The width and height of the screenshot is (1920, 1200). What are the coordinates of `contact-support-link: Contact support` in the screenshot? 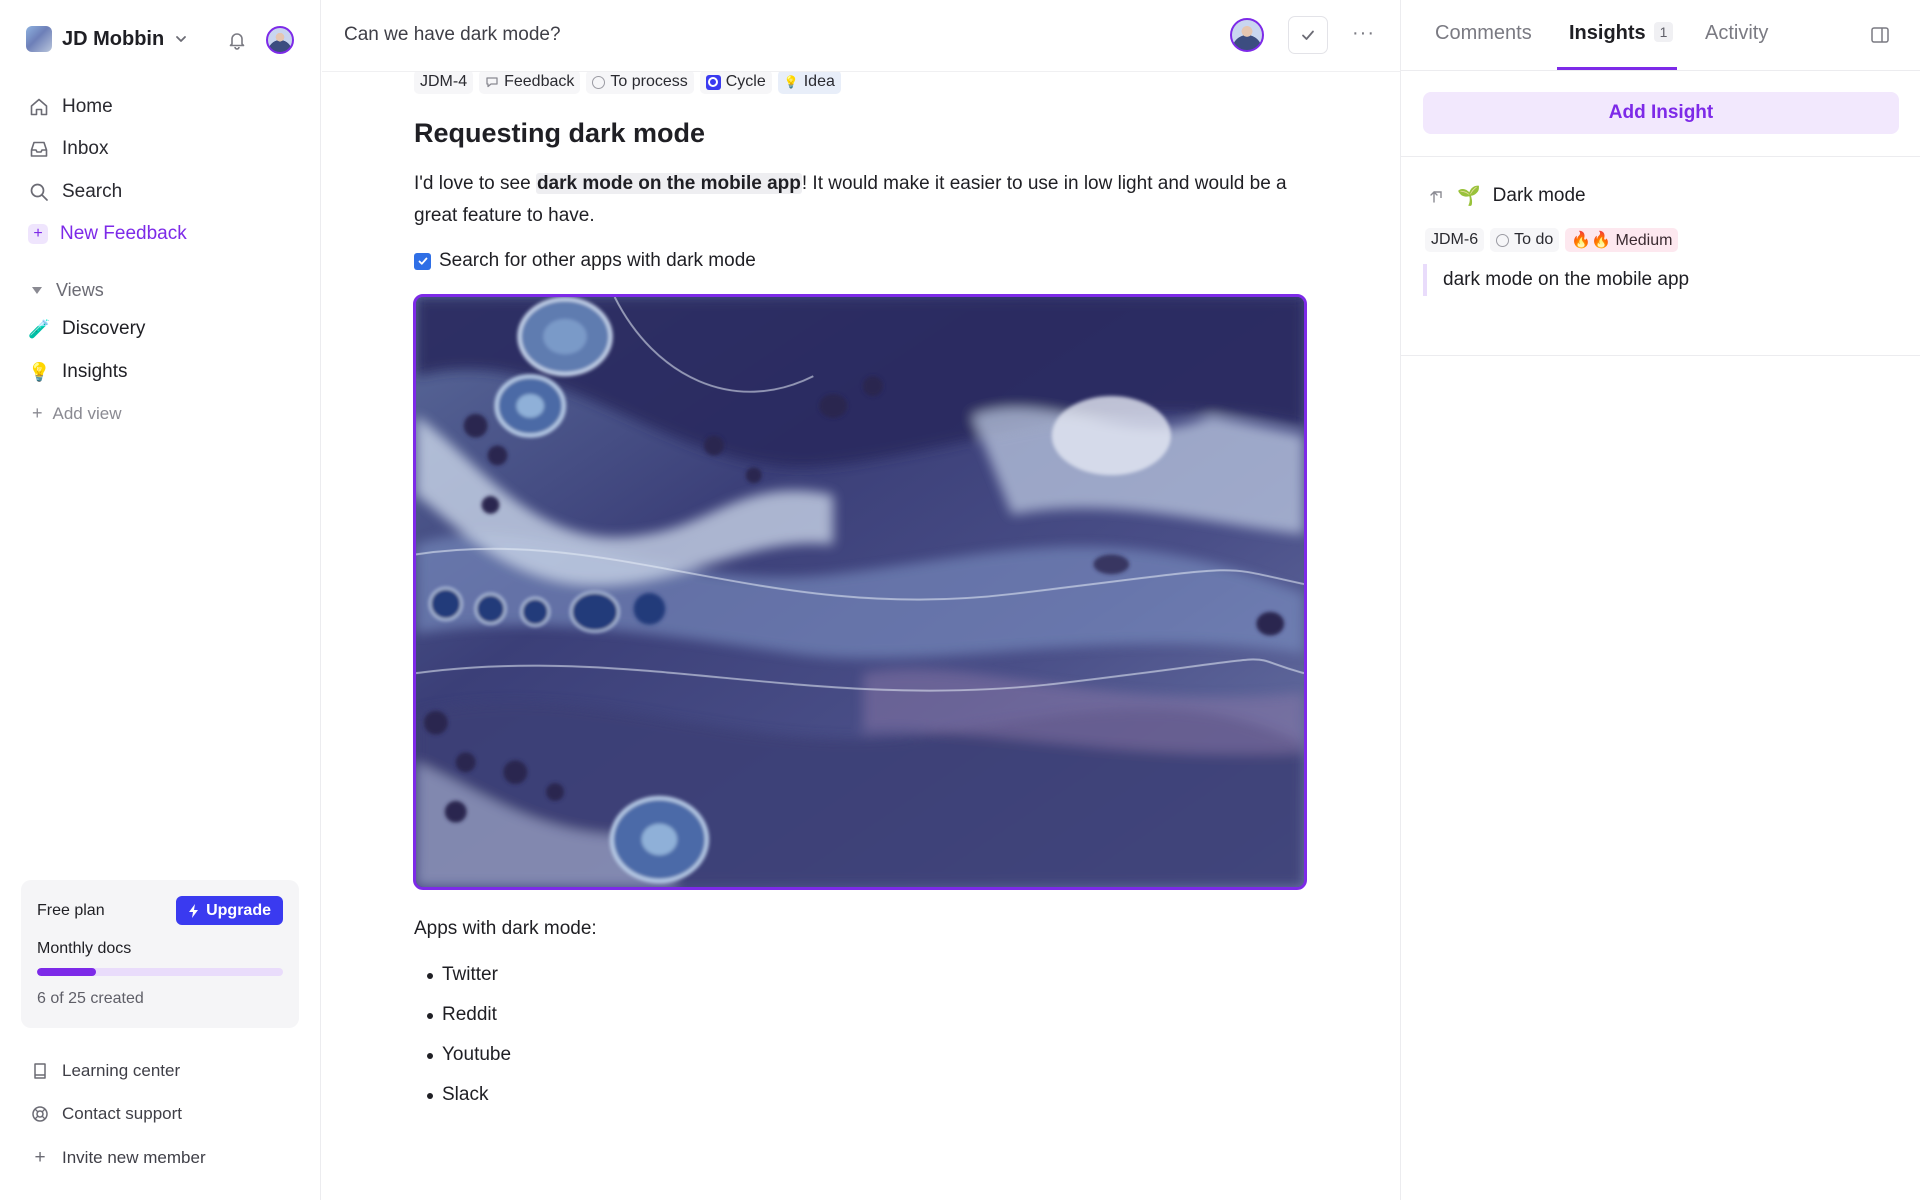 It's located at (106, 1114).